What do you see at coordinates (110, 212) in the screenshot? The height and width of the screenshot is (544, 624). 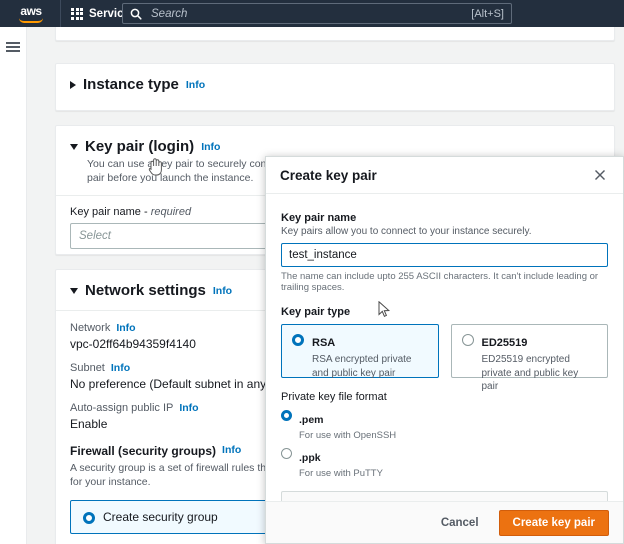 I see `key-pair-name-label-text: Key pair name -` at bounding box center [110, 212].